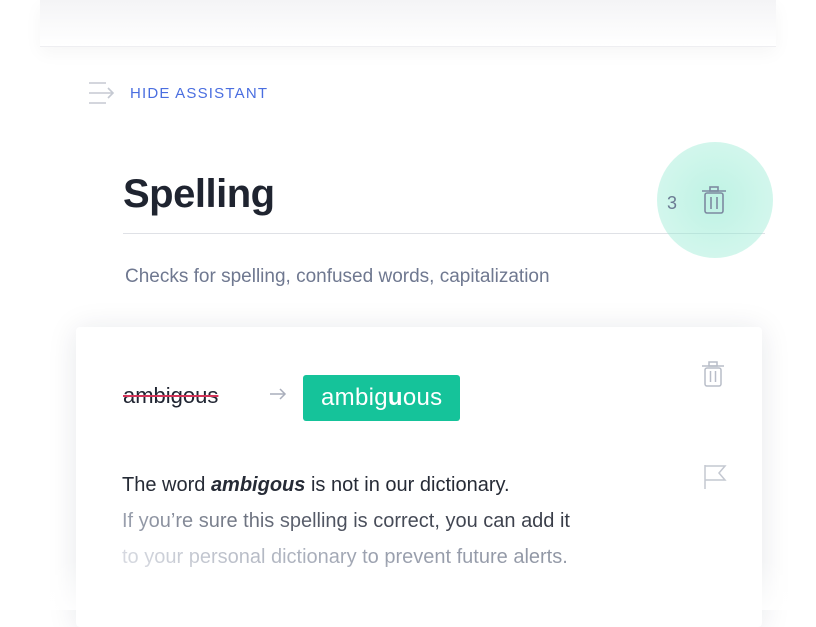 This screenshot has height=627, width=816. What do you see at coordinates (395, 397) in the screenshot?
I see `suggestion-highlight: u` at bounding box center [395, 397].